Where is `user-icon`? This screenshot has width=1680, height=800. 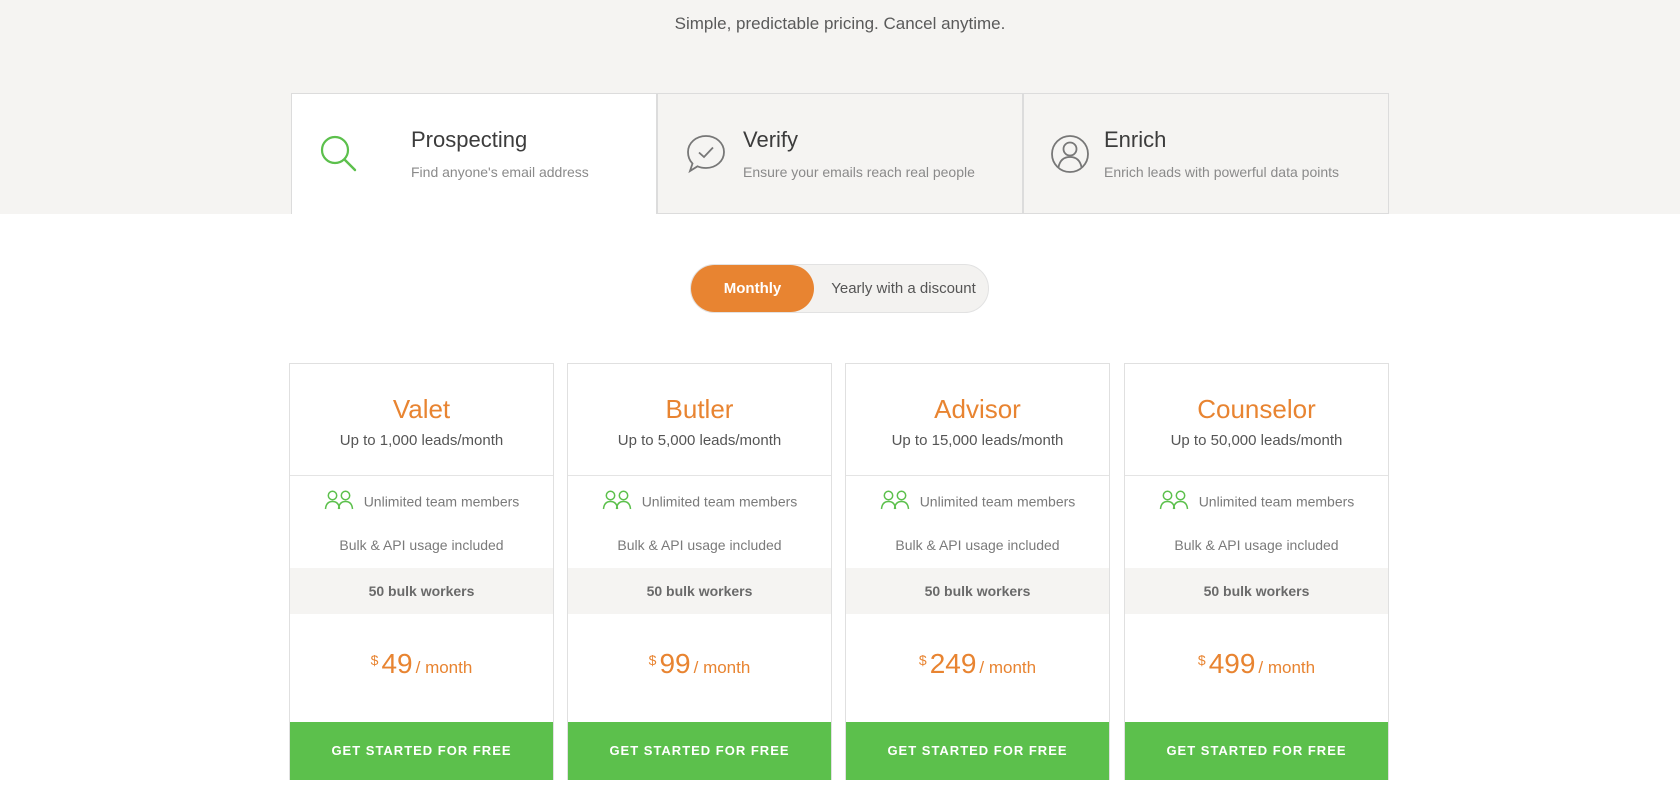 user-icon is located at coordinates (1070, 156).